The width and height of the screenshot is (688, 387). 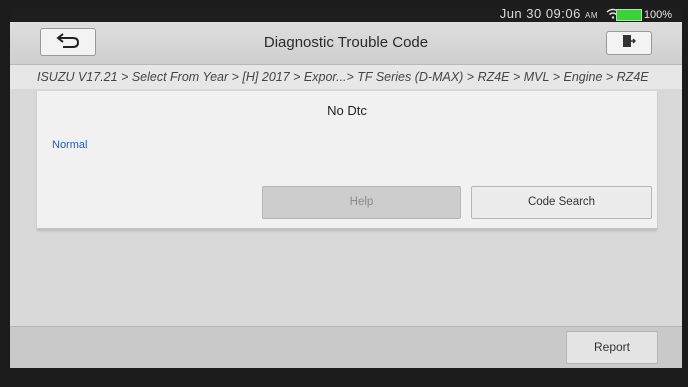 What do you see at coordinates (540, 14) in the screenshot?
I see `status-time-text: Jun 30 09:06` at bounding box center [540, 14].